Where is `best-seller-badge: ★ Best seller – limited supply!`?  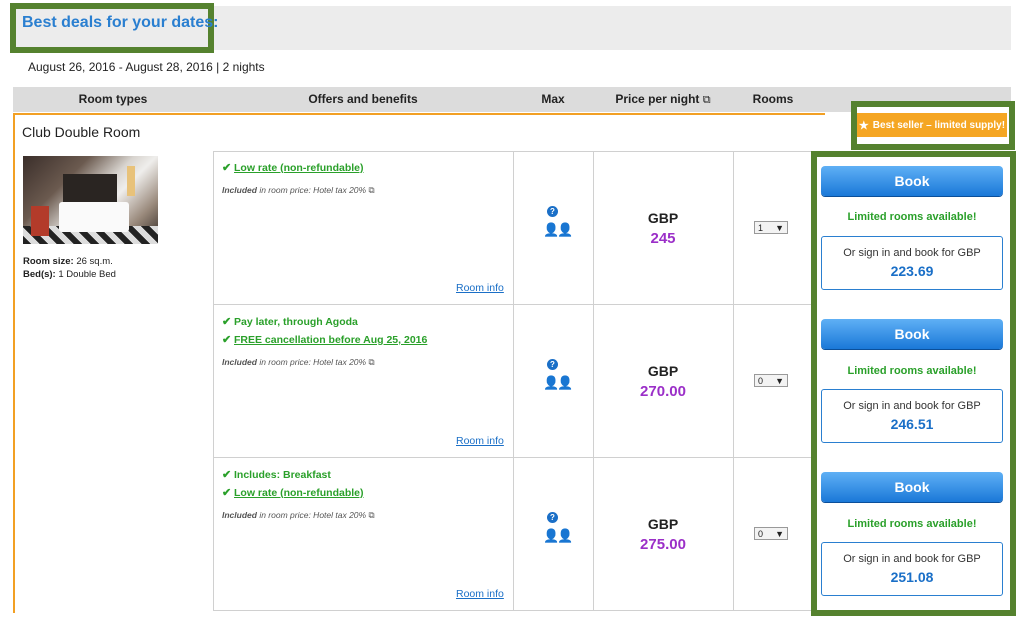 best-seller-badge: ★ Best seller – limited supply! is located at coordinates (932, 125).